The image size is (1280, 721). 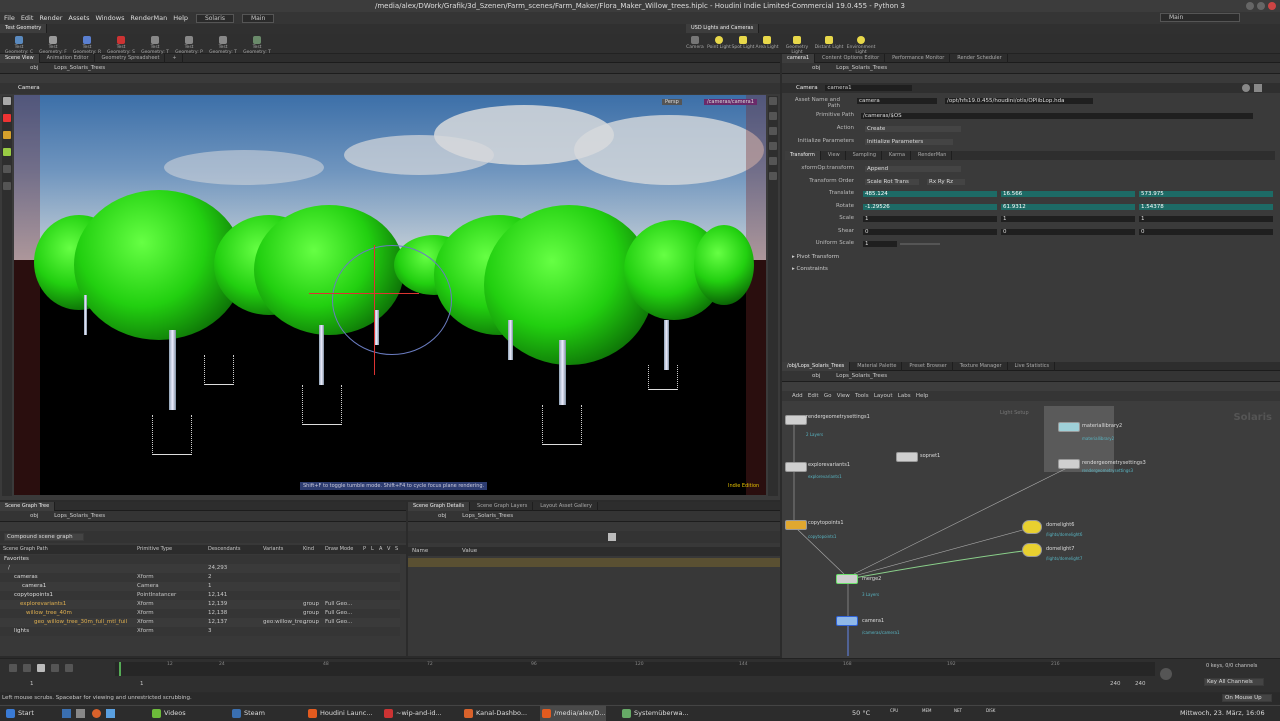 I want to click on persp-menu: Persp, so click(x=672, y=102).